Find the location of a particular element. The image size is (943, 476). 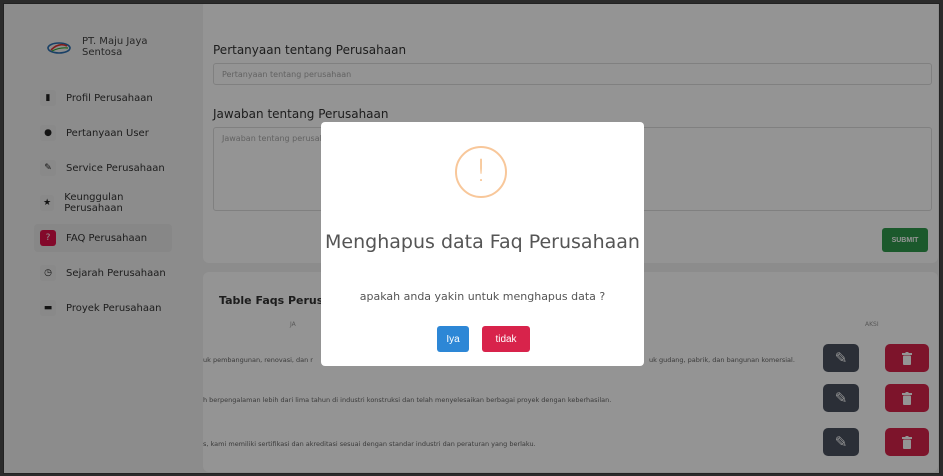

cancel-button: tidak is located at coordinates (506, 339).